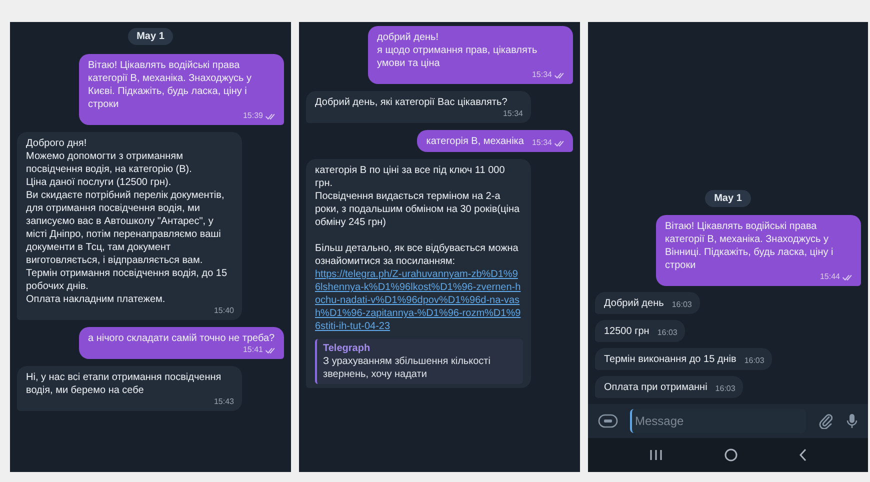 The image size is (870, 482). What do you see at coordinates (181, 338) in the screenshot?
I see `message-text: а нічого складати самій точно не треба?` at bounding box center [181, 338].